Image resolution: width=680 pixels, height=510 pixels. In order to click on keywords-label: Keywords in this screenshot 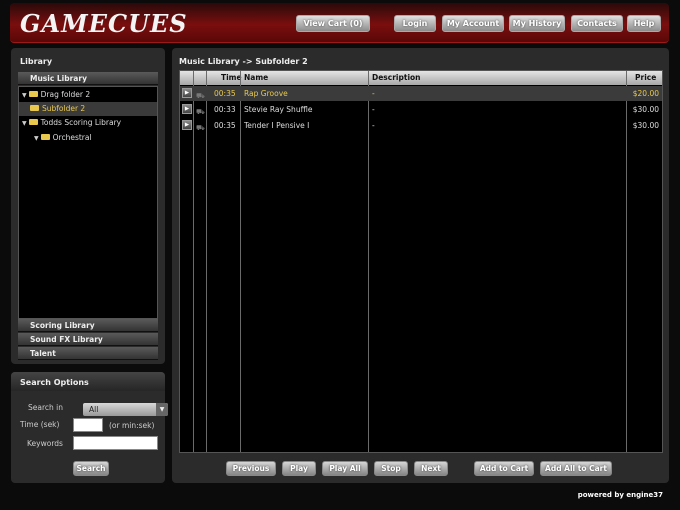, I will do `click(45, 443)`.